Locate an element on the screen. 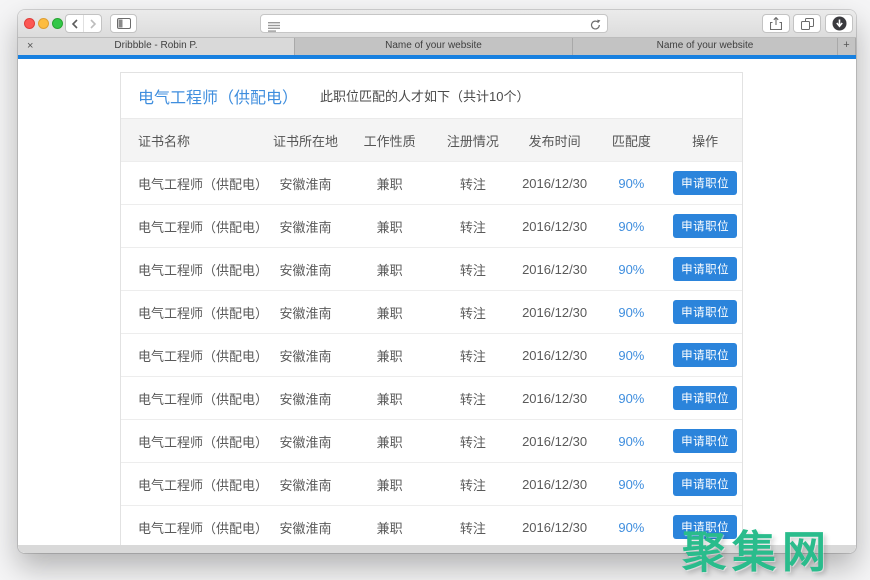  sidebar-toggle-button is located at coordinates (123, 23).